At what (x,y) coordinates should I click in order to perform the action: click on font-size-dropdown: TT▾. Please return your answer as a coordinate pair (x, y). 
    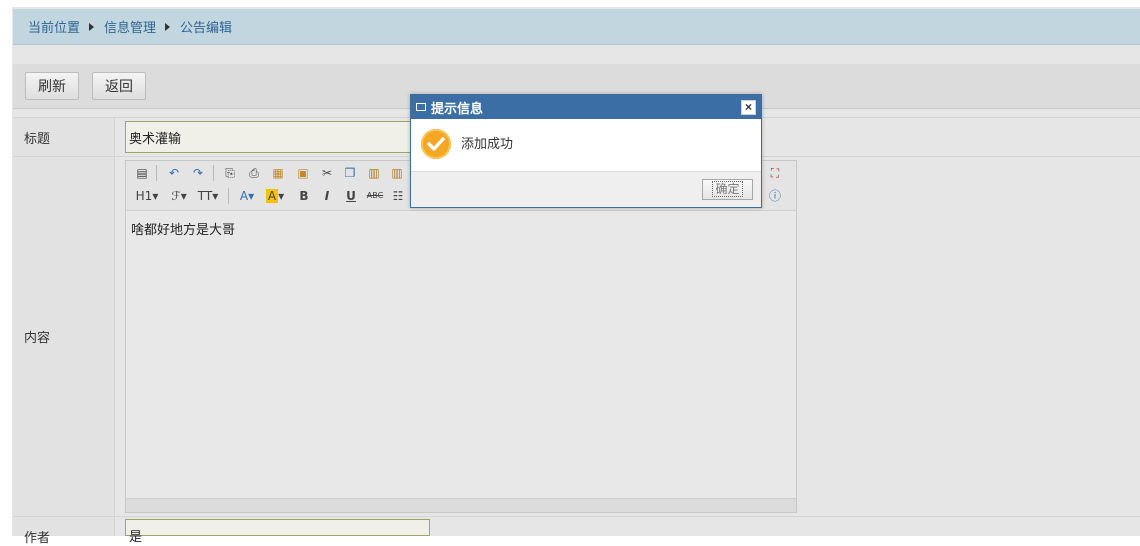
    Looking at the image, I should click on (208, 196).